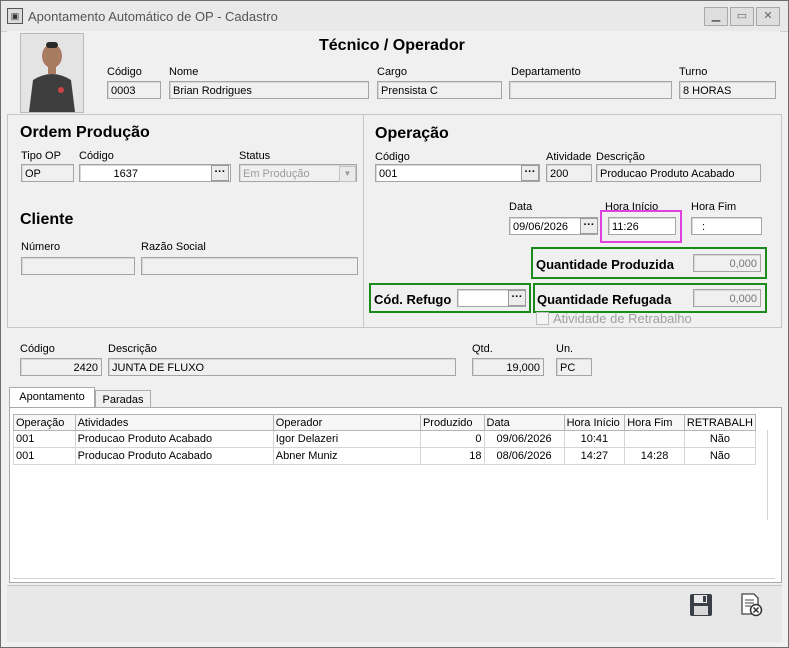 The image size is (789, 648). What do you see at coordinates (720, 422) in the screenshot?
I see `column-header-retrabalho: RETRABALH` at bounding box center [720, 422].